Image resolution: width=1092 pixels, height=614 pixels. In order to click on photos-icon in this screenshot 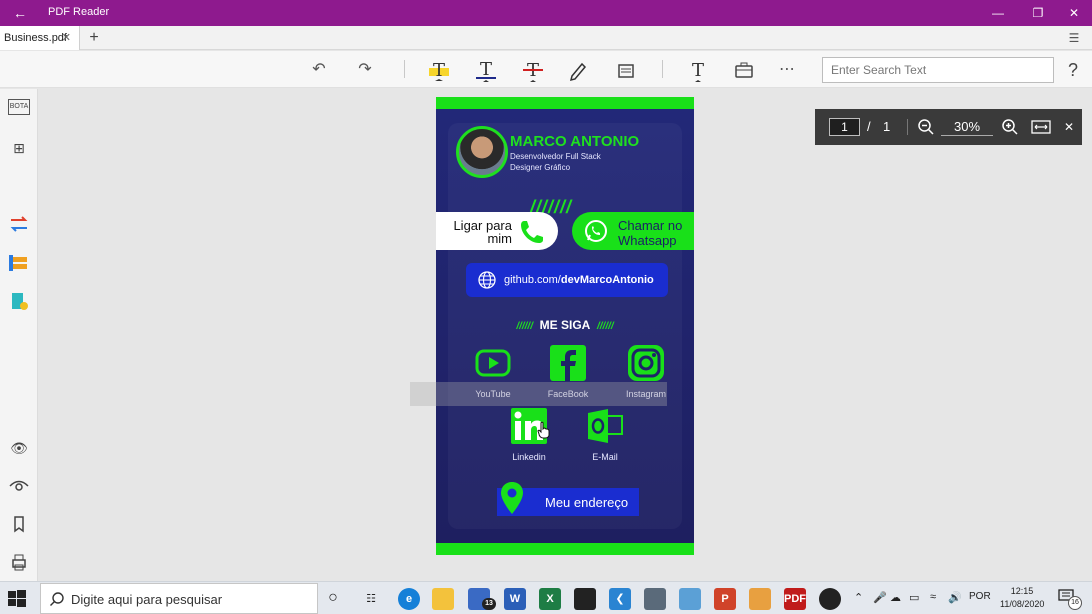, I will do `click(690, 599)`.